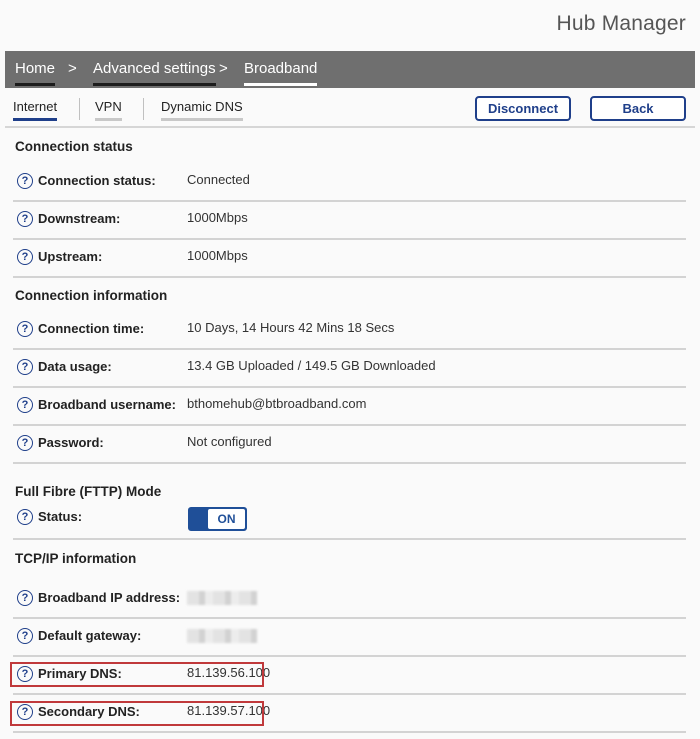 This screenshot has width=700, height=739. I want to click on row-value: 13.4 GB Uploaded / 149.5 GB Downloaded, so click(311, 365).